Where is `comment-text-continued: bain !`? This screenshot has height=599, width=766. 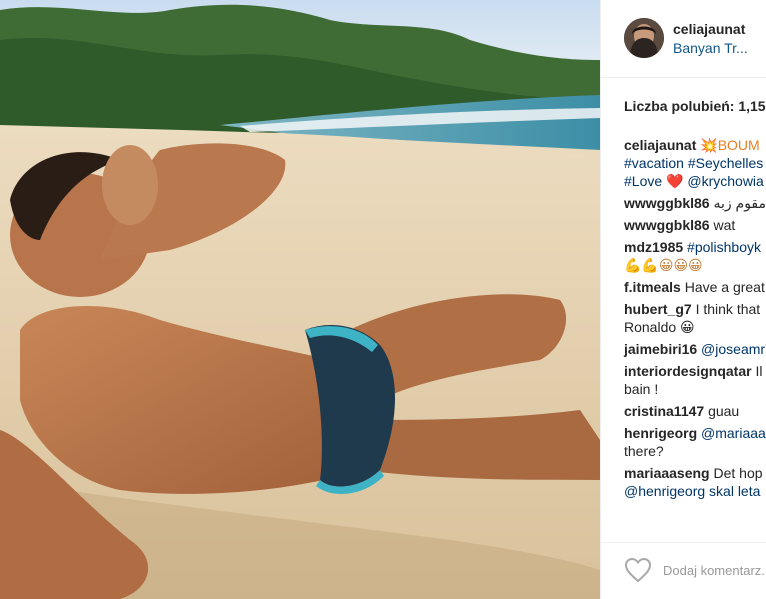
comment-text-continued: bain ! is located at coordinates (641, 389).